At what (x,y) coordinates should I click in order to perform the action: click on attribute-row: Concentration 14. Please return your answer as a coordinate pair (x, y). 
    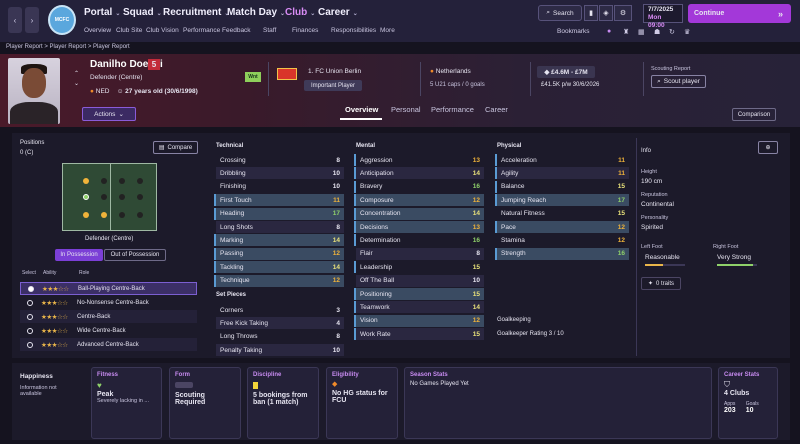
    Looking at the image, I should click on (420, 213).